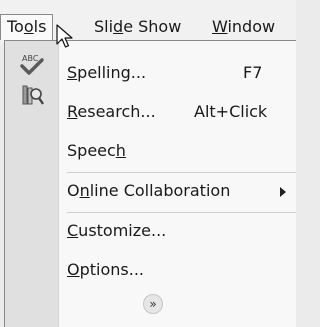 This screenshot has height=327, width=320. I want to click on research-books-icon, so click(33, 95).